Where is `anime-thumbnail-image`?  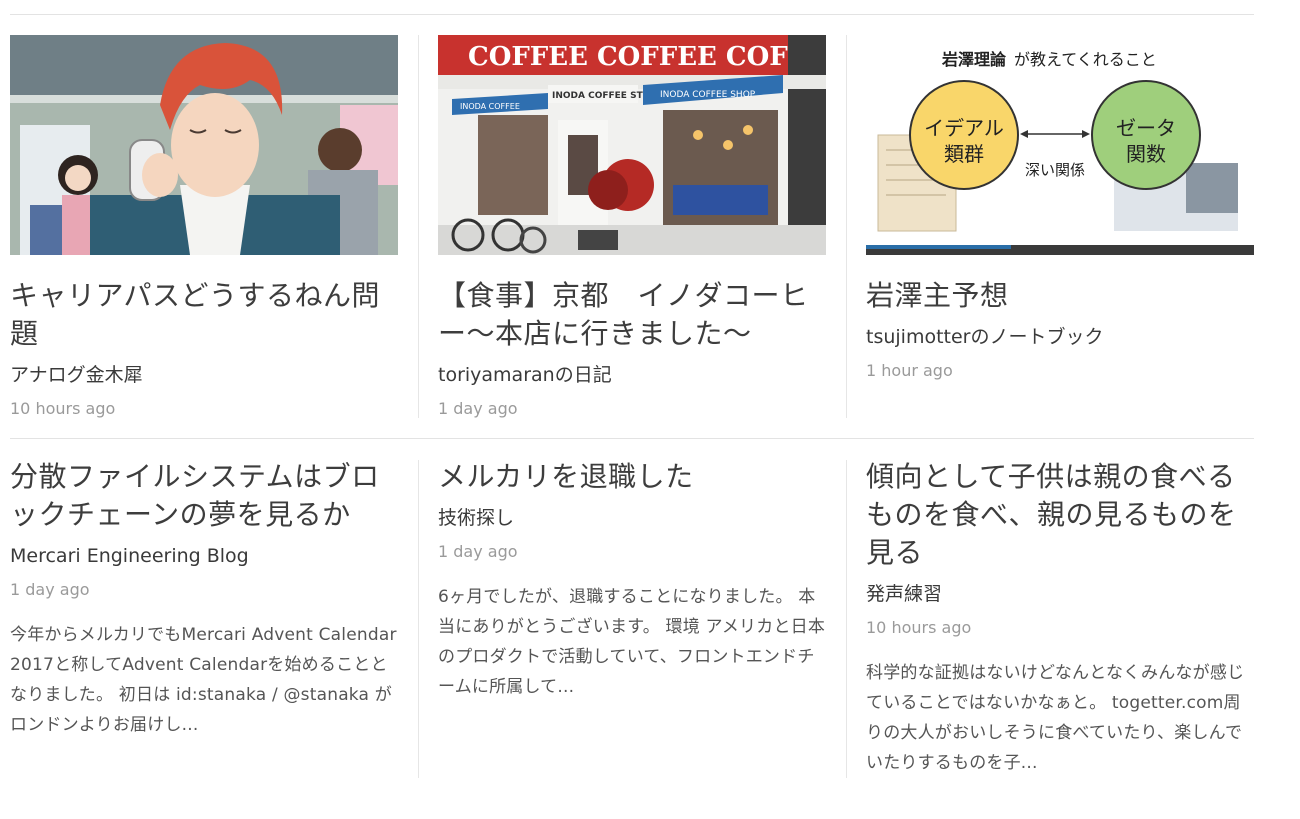
anime-thumbnail-image is located at coordinates (204, 145).